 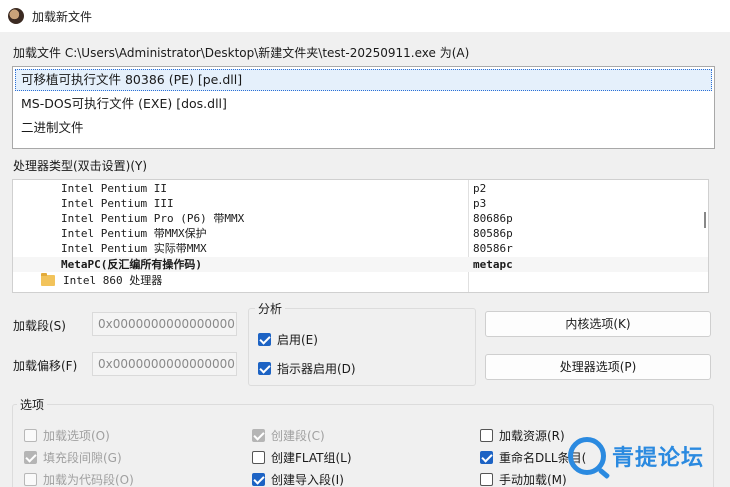 What do you see at coordinates (705, 220) in the screenshot?
I see `scrollbar-thumb` at bounding box center [705, 220].